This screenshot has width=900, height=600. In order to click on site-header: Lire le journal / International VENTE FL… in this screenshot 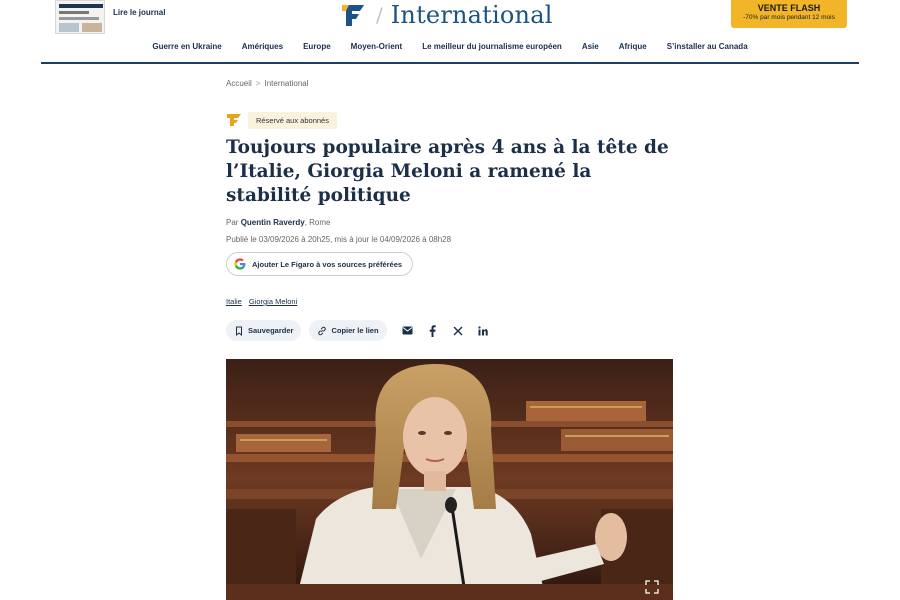, I will do `click(450, 32)`.